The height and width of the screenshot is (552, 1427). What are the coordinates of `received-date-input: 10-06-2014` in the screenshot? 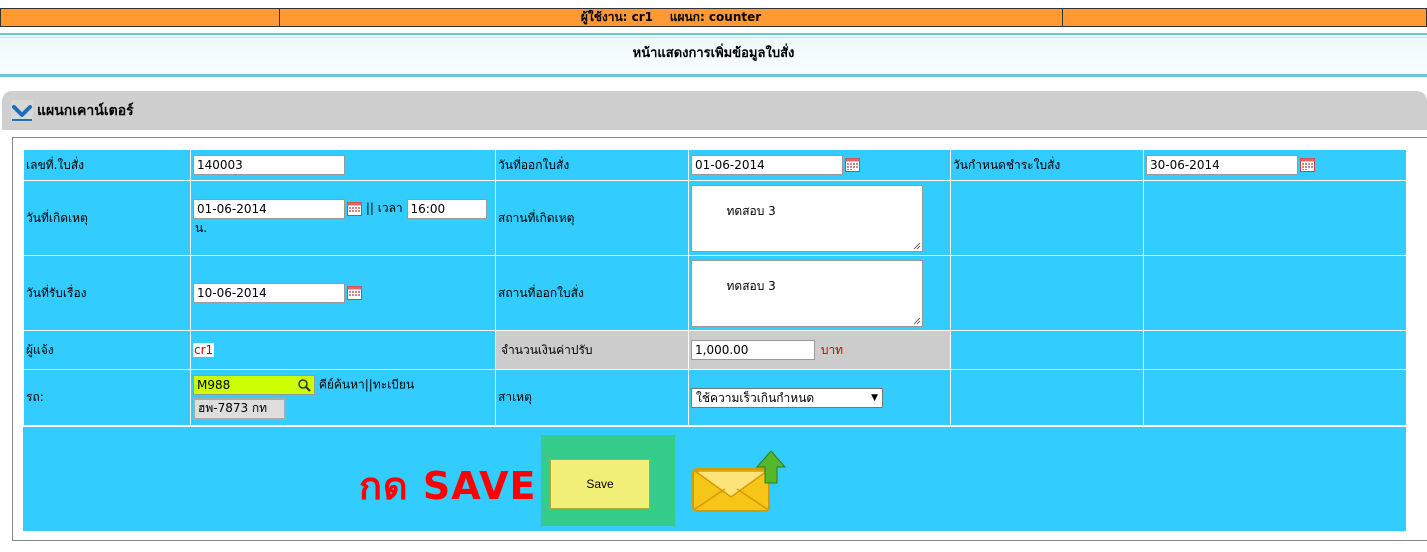 It's located at (269, 293).